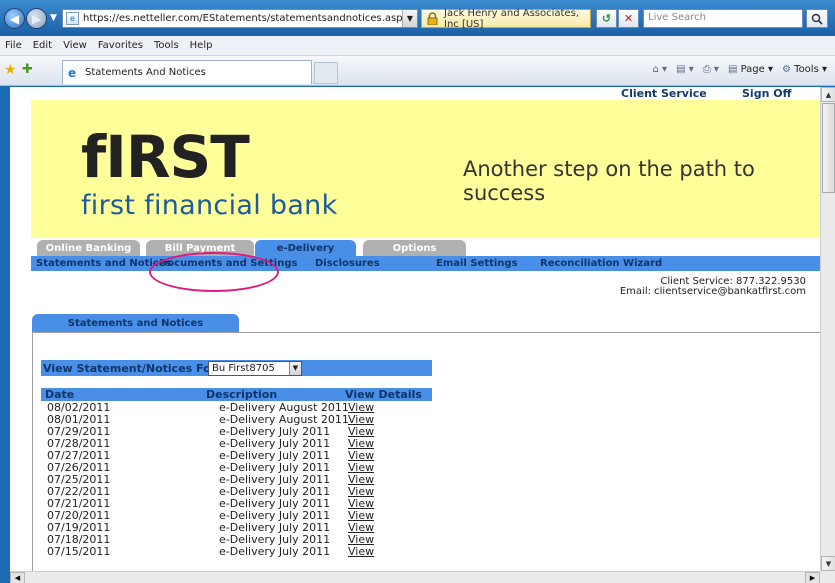  Describe the element at coordinates (165, 157) in the screenshot. I see `bank-logo: fIRST` at that location.